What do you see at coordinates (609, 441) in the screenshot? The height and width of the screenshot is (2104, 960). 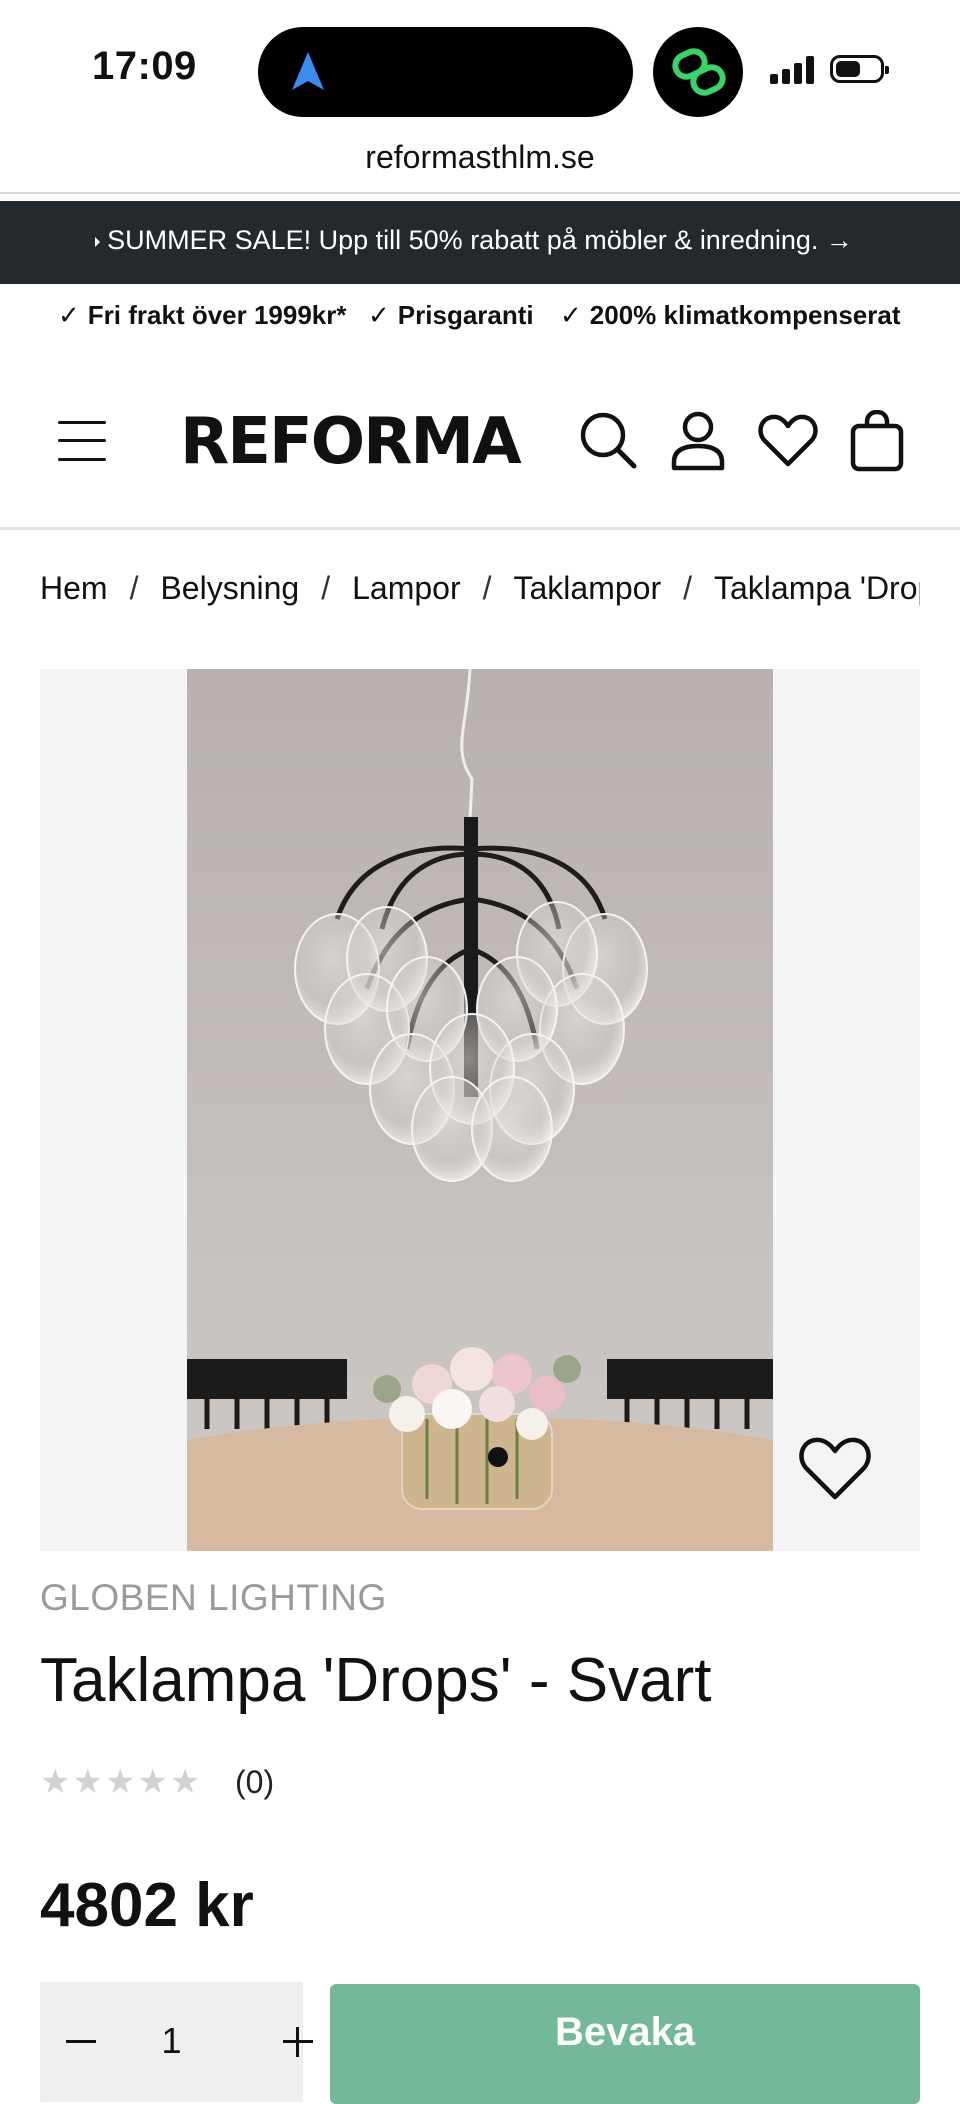 I see `search-icon` at bounding box center [609, 441].